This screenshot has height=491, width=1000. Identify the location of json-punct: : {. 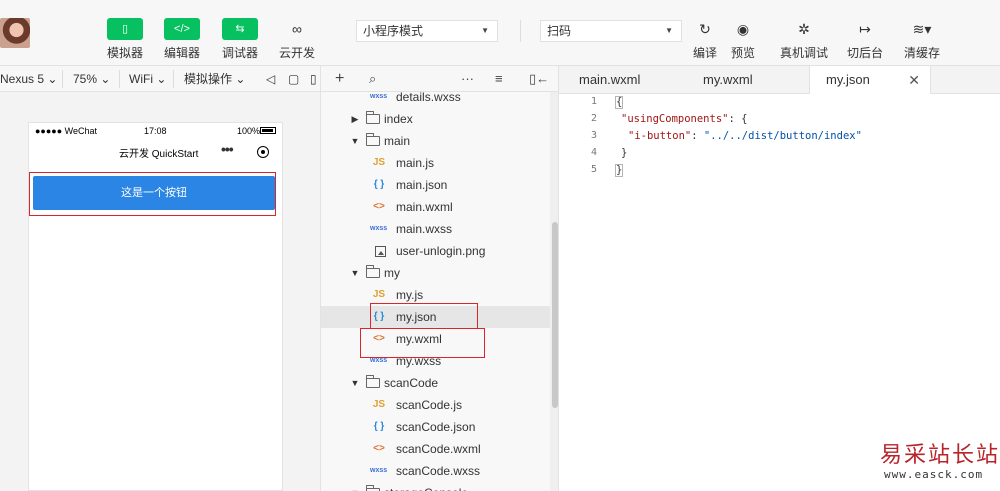
(738, 119).